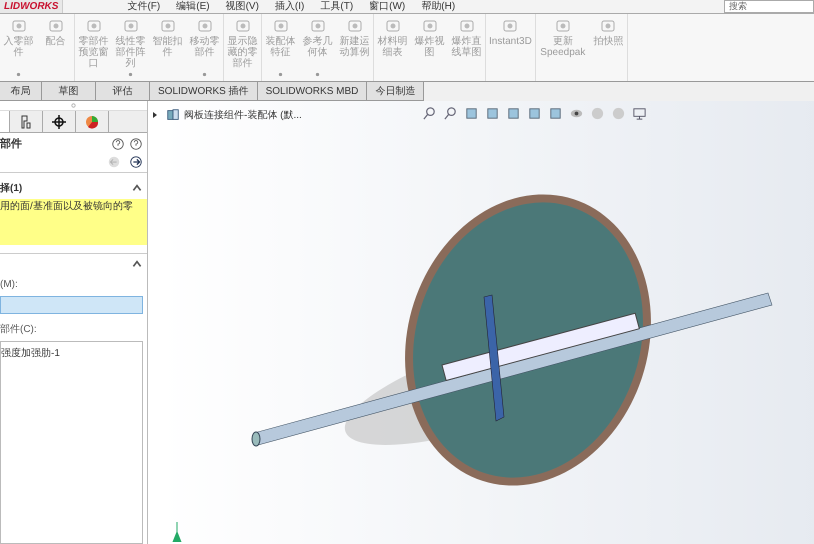 The width and height of the screenshot is (814, 544). What do you see at coordinates (69, 91) in the screenshot?
I see `tab: 草图` at bounding box center [69, 91].